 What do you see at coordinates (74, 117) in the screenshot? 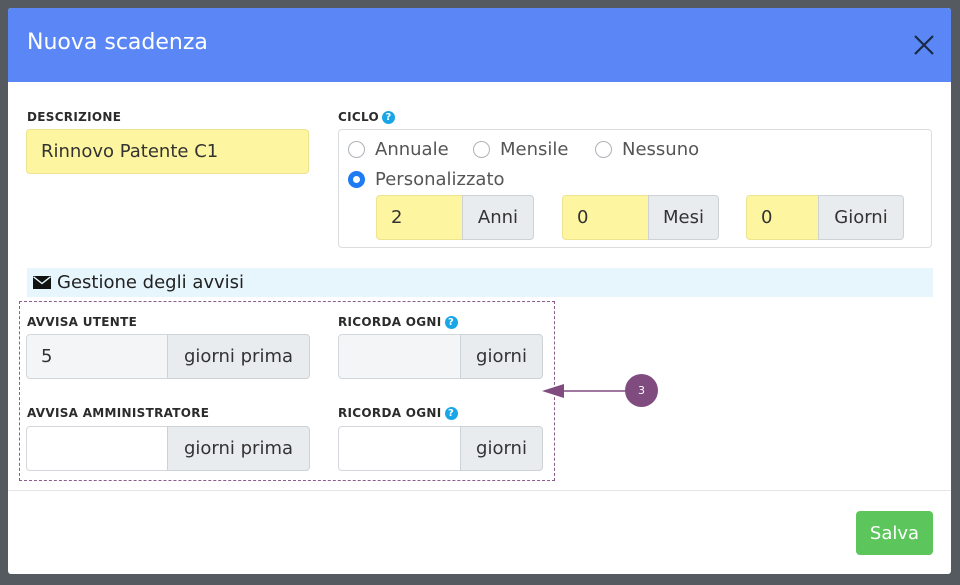
I see `descrizione-label: DESCRIZIONE` at bounding box center [74, 117].